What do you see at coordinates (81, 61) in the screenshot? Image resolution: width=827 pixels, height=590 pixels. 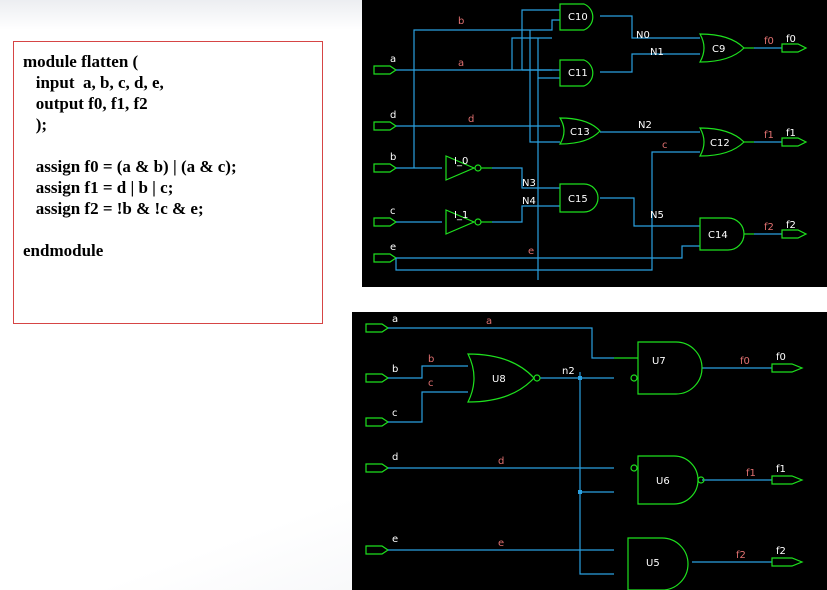 I see `code-line: module flatten (` at bounding box center [81, 61].